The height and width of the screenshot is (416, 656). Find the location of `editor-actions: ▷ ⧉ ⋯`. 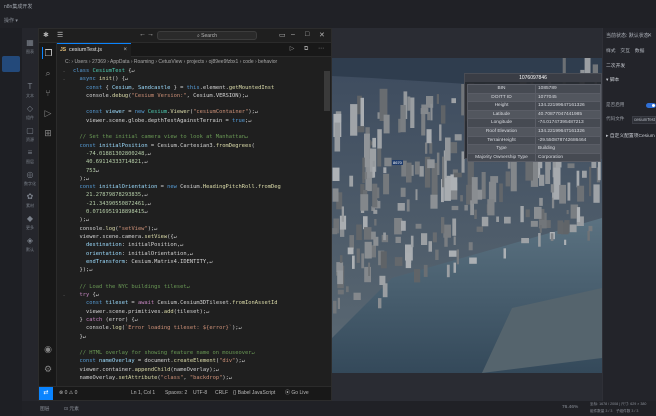

editor-actions: ▷ ⧉ ⋯ is located at coordinates (309, 49).